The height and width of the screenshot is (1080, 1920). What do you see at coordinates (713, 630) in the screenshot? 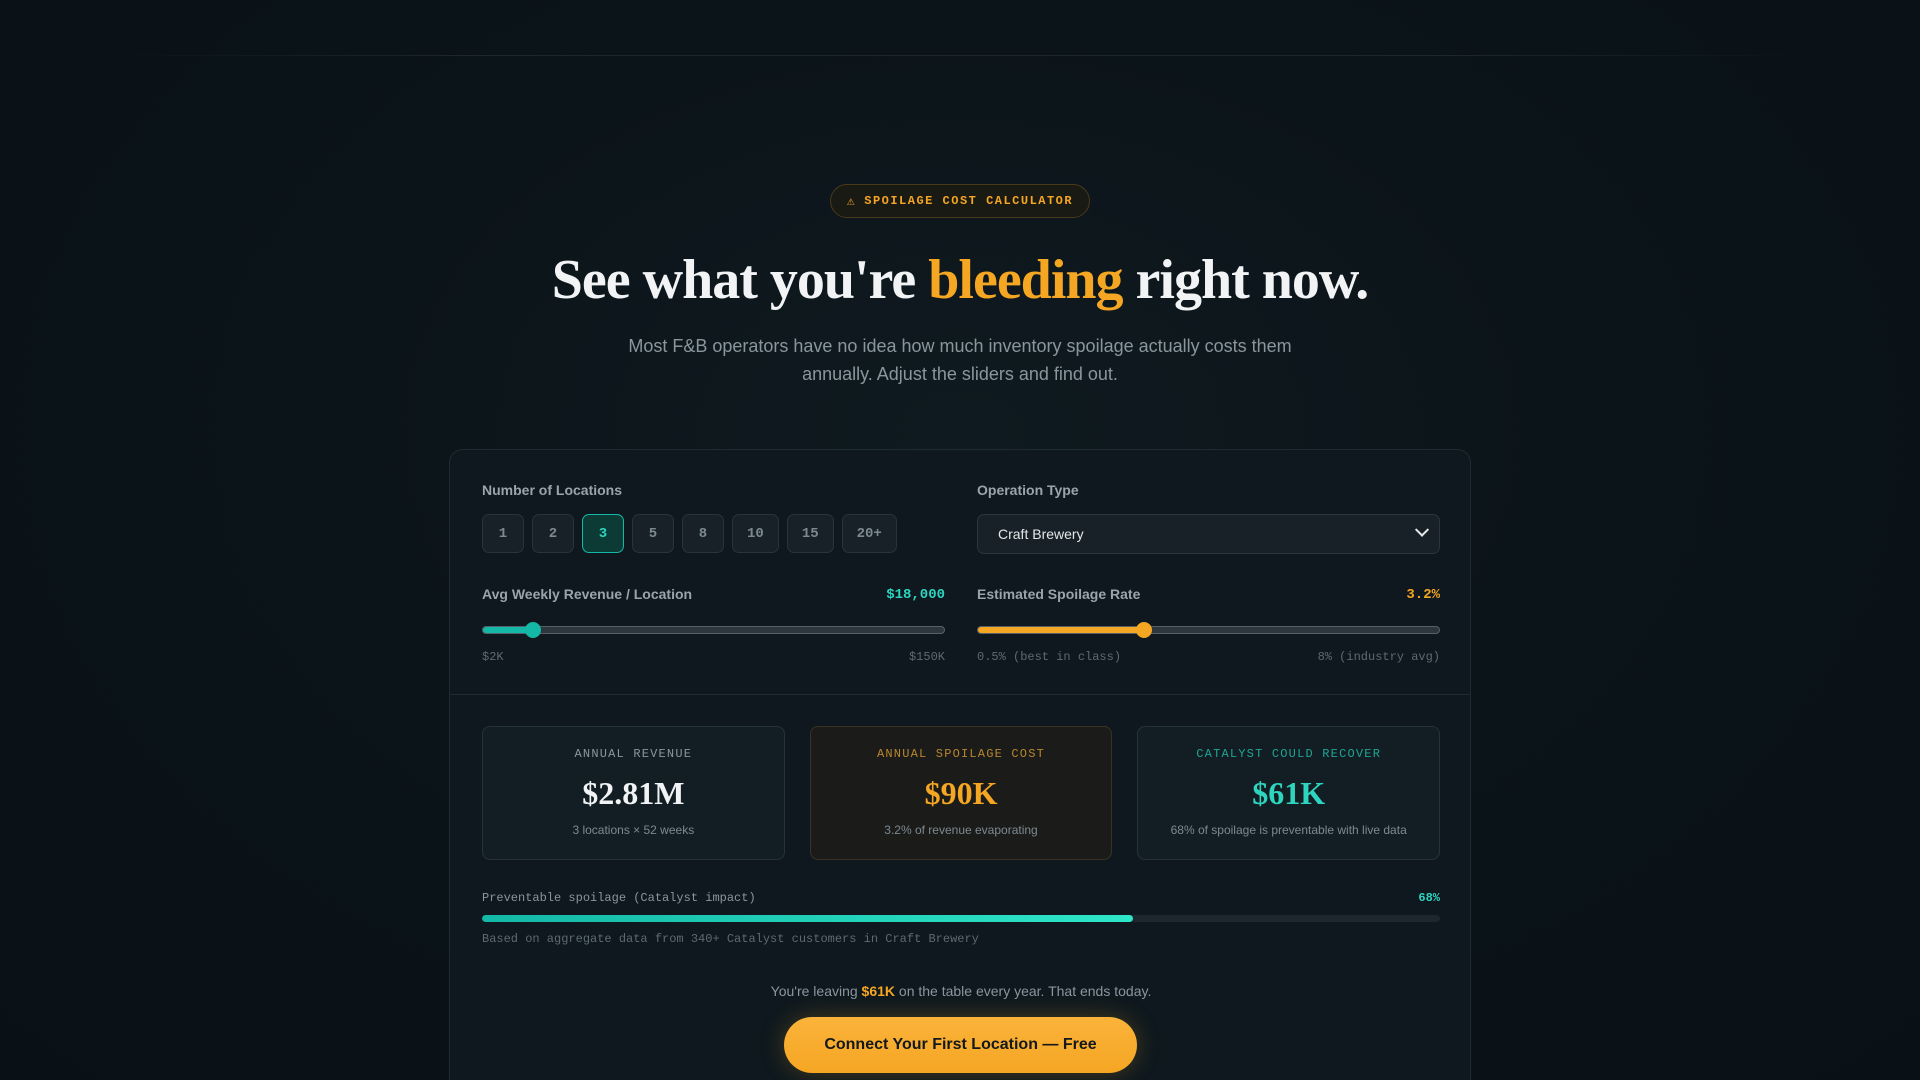
I see `revenue-slider` at bounding box center [713, 630].